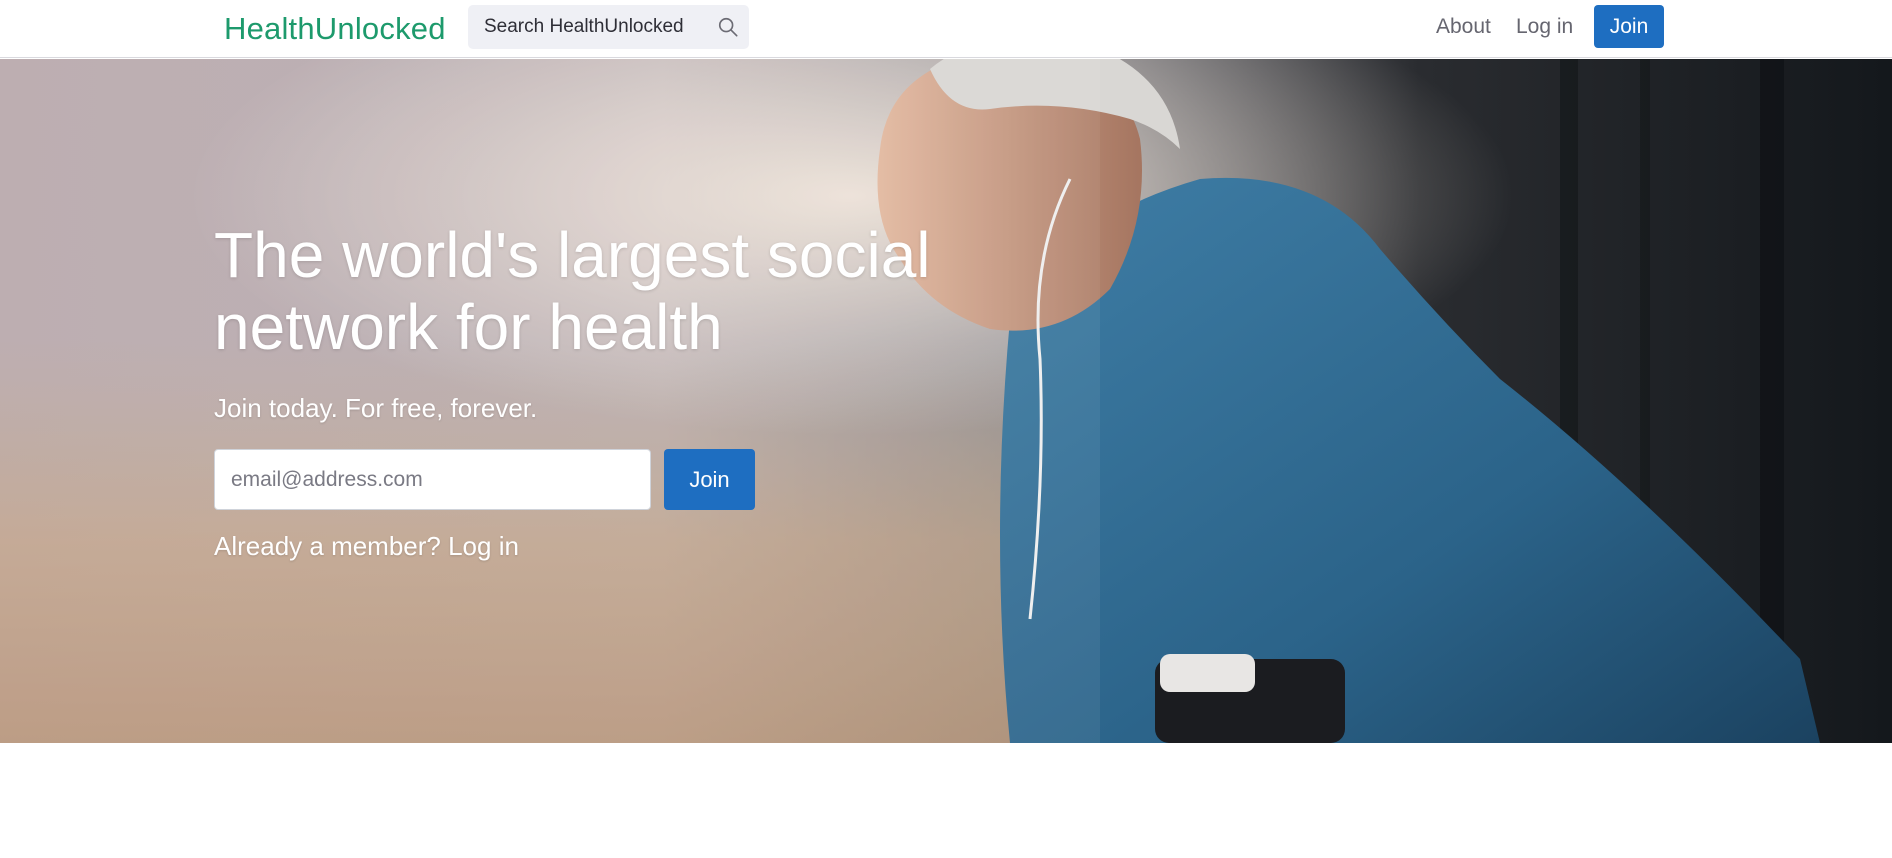 The height and width of the screenshot is (858, 1892). I want to click on search-box: Search HealthUnlocked, so click(608, 27).